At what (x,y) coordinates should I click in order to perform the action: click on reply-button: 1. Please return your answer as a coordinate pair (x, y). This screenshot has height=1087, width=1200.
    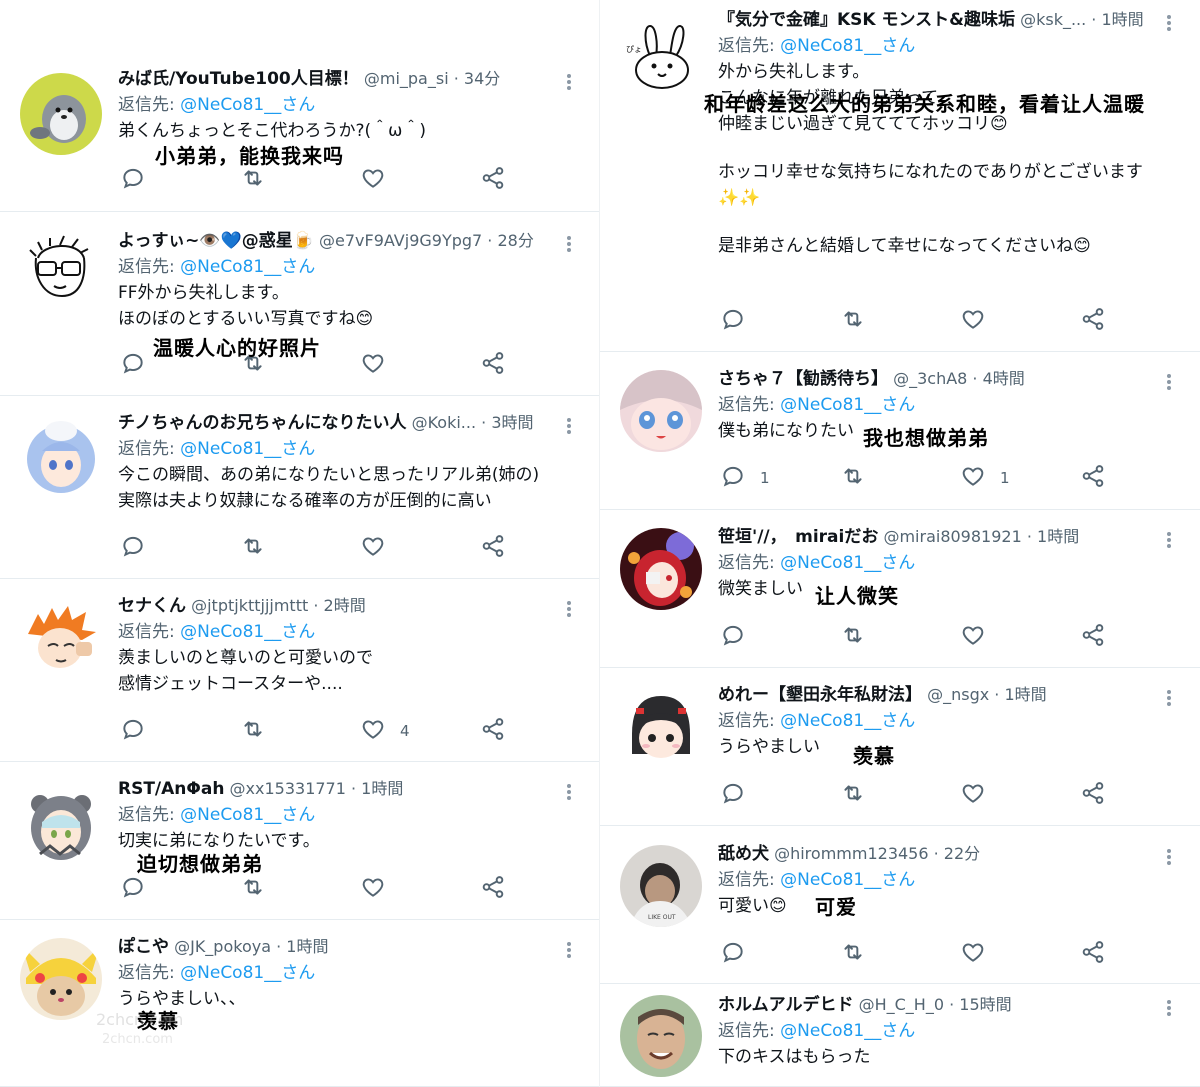
    Looking at the image, I should click on (745, 478).